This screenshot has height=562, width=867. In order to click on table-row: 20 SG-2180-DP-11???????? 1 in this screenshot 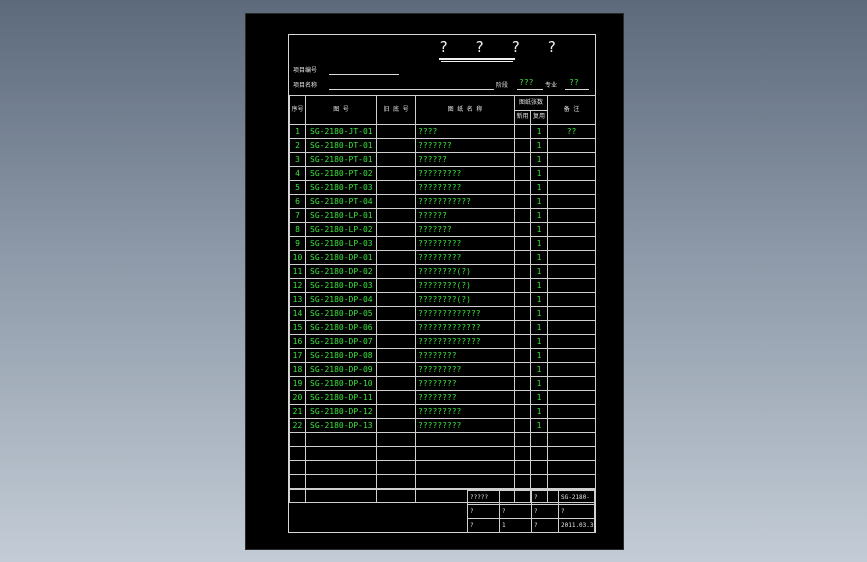, I will do `click(443, 397)`.